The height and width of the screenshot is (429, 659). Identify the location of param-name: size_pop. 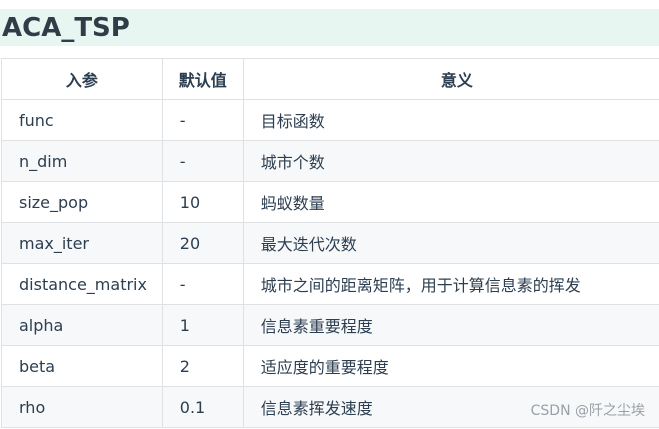
(82, 202).